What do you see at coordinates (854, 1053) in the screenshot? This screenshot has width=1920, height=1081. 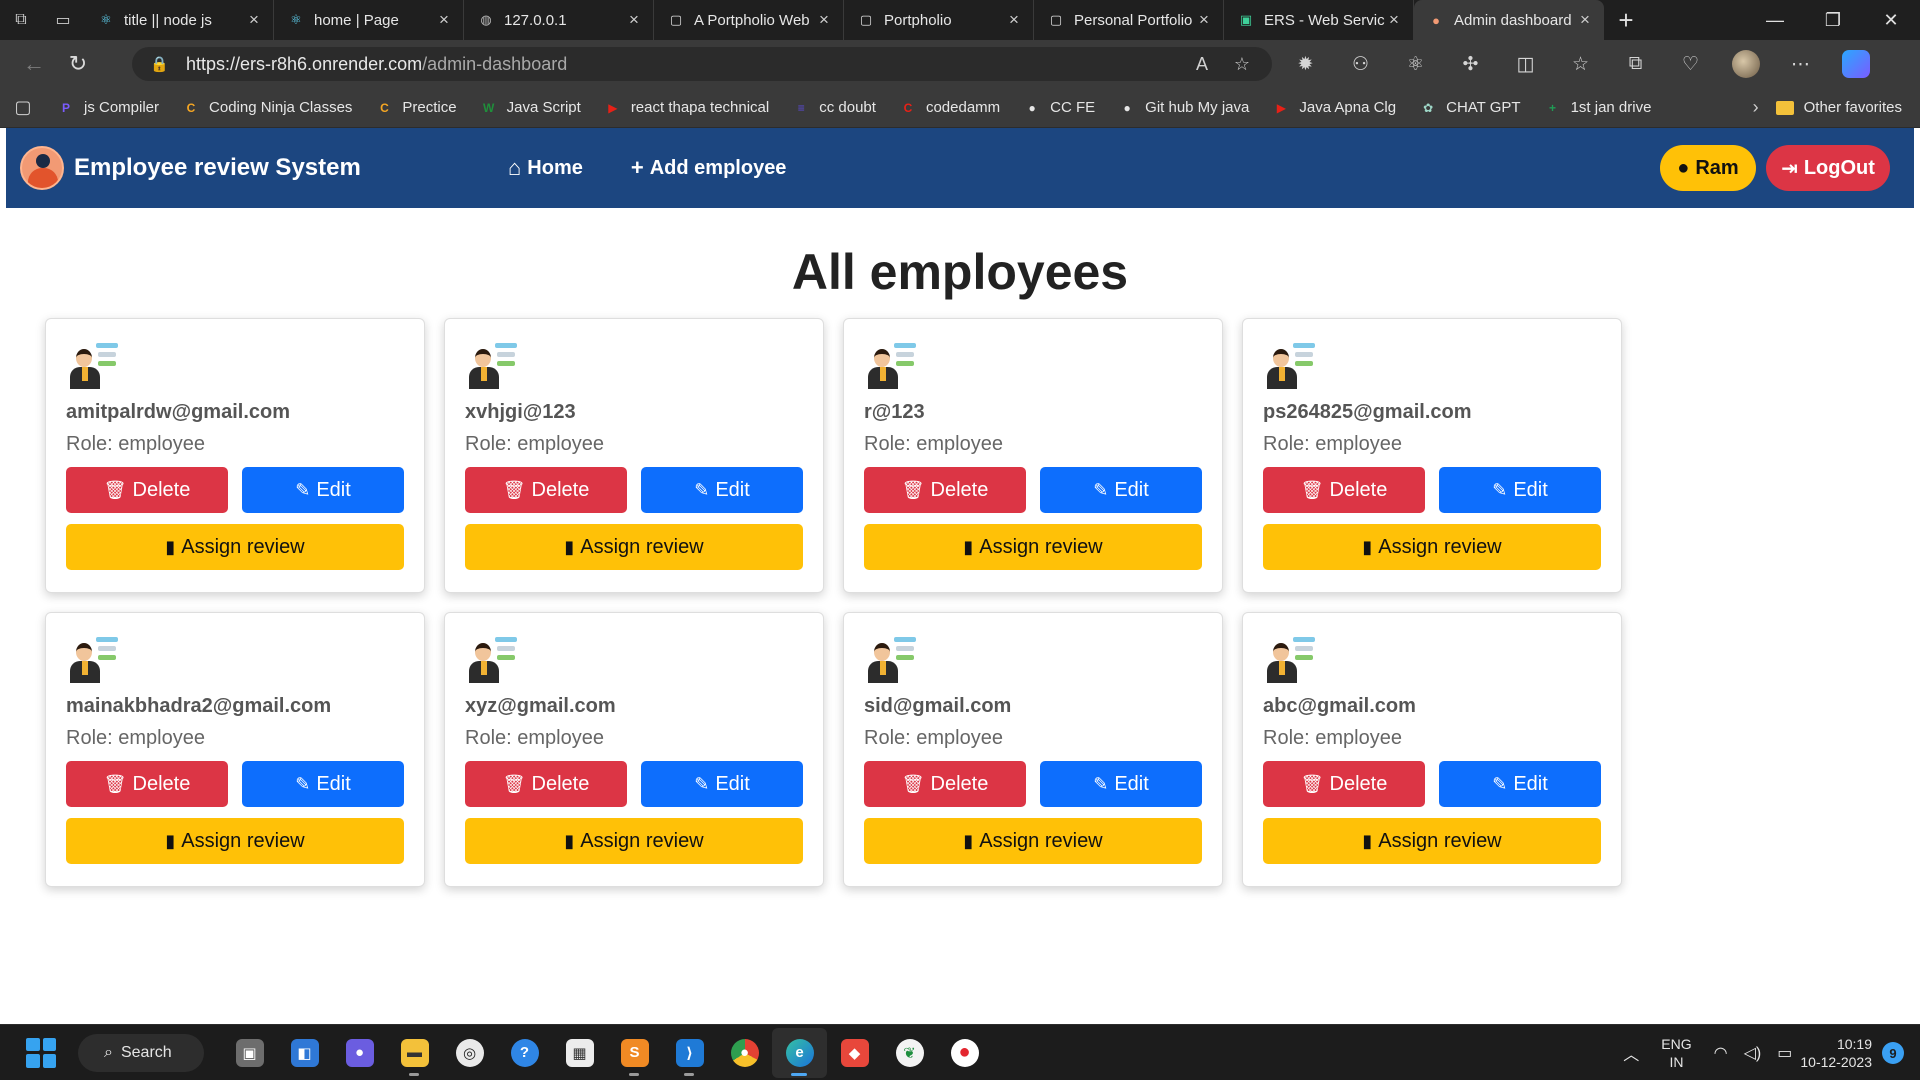 I see `anydesk-icon: ◆` at bounding box center [854, 1053].